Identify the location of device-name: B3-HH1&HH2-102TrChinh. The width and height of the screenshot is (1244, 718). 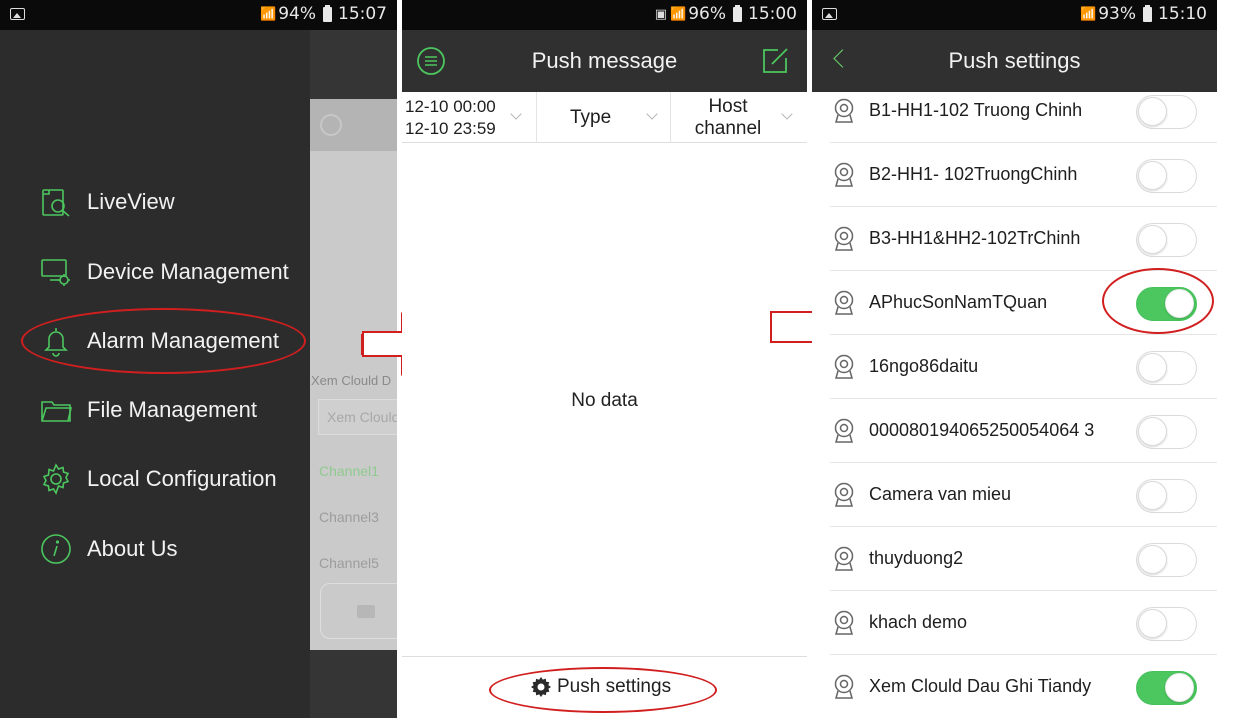
(975, 238).